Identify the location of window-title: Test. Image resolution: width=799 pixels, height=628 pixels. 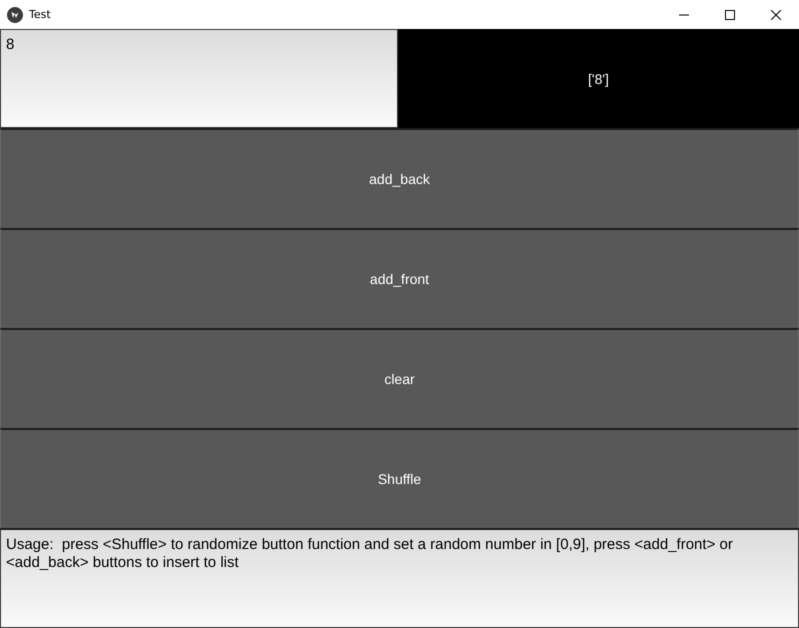
(40, 14).